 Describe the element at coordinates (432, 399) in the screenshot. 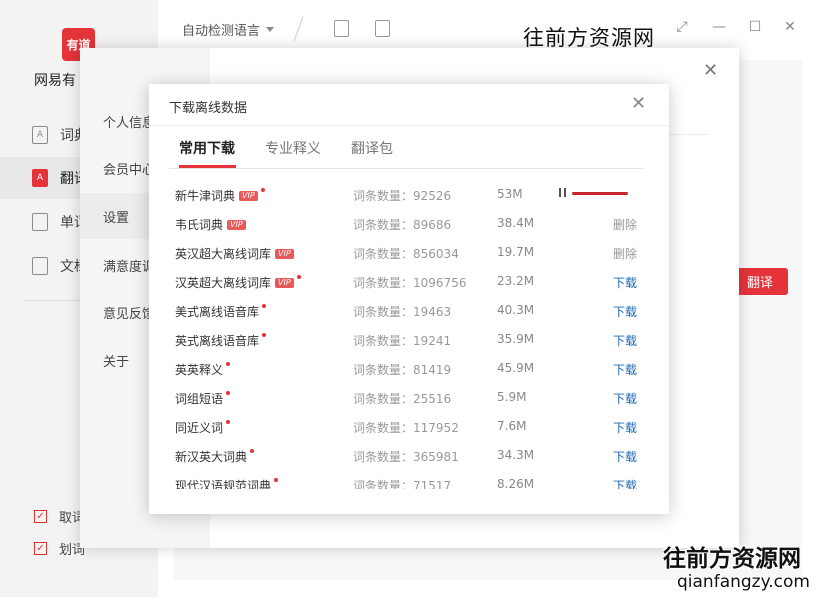

I see `entry-count-value: 25516` at that location.